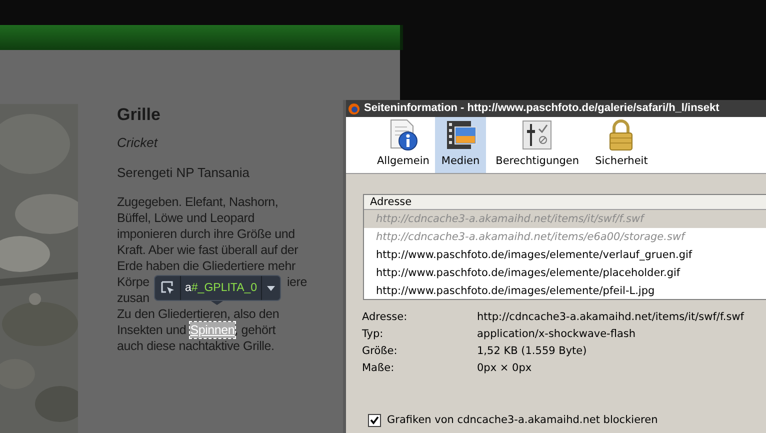 The width and height of the screenshot is (766, 433). I want to click on list-row: http://www.paschfoto.de/images/elemente/placeholder.gif, so click(565, 273).